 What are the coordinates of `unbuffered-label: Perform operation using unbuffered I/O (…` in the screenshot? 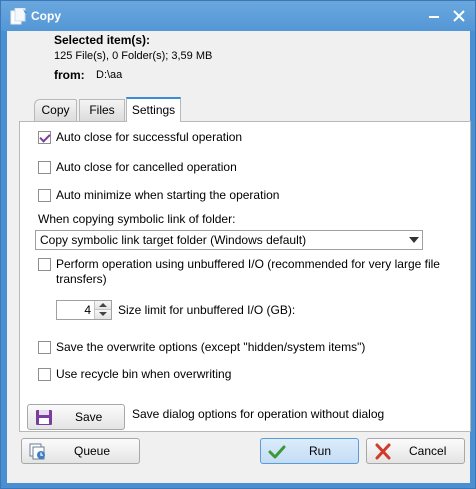 It's located at (248, 272).